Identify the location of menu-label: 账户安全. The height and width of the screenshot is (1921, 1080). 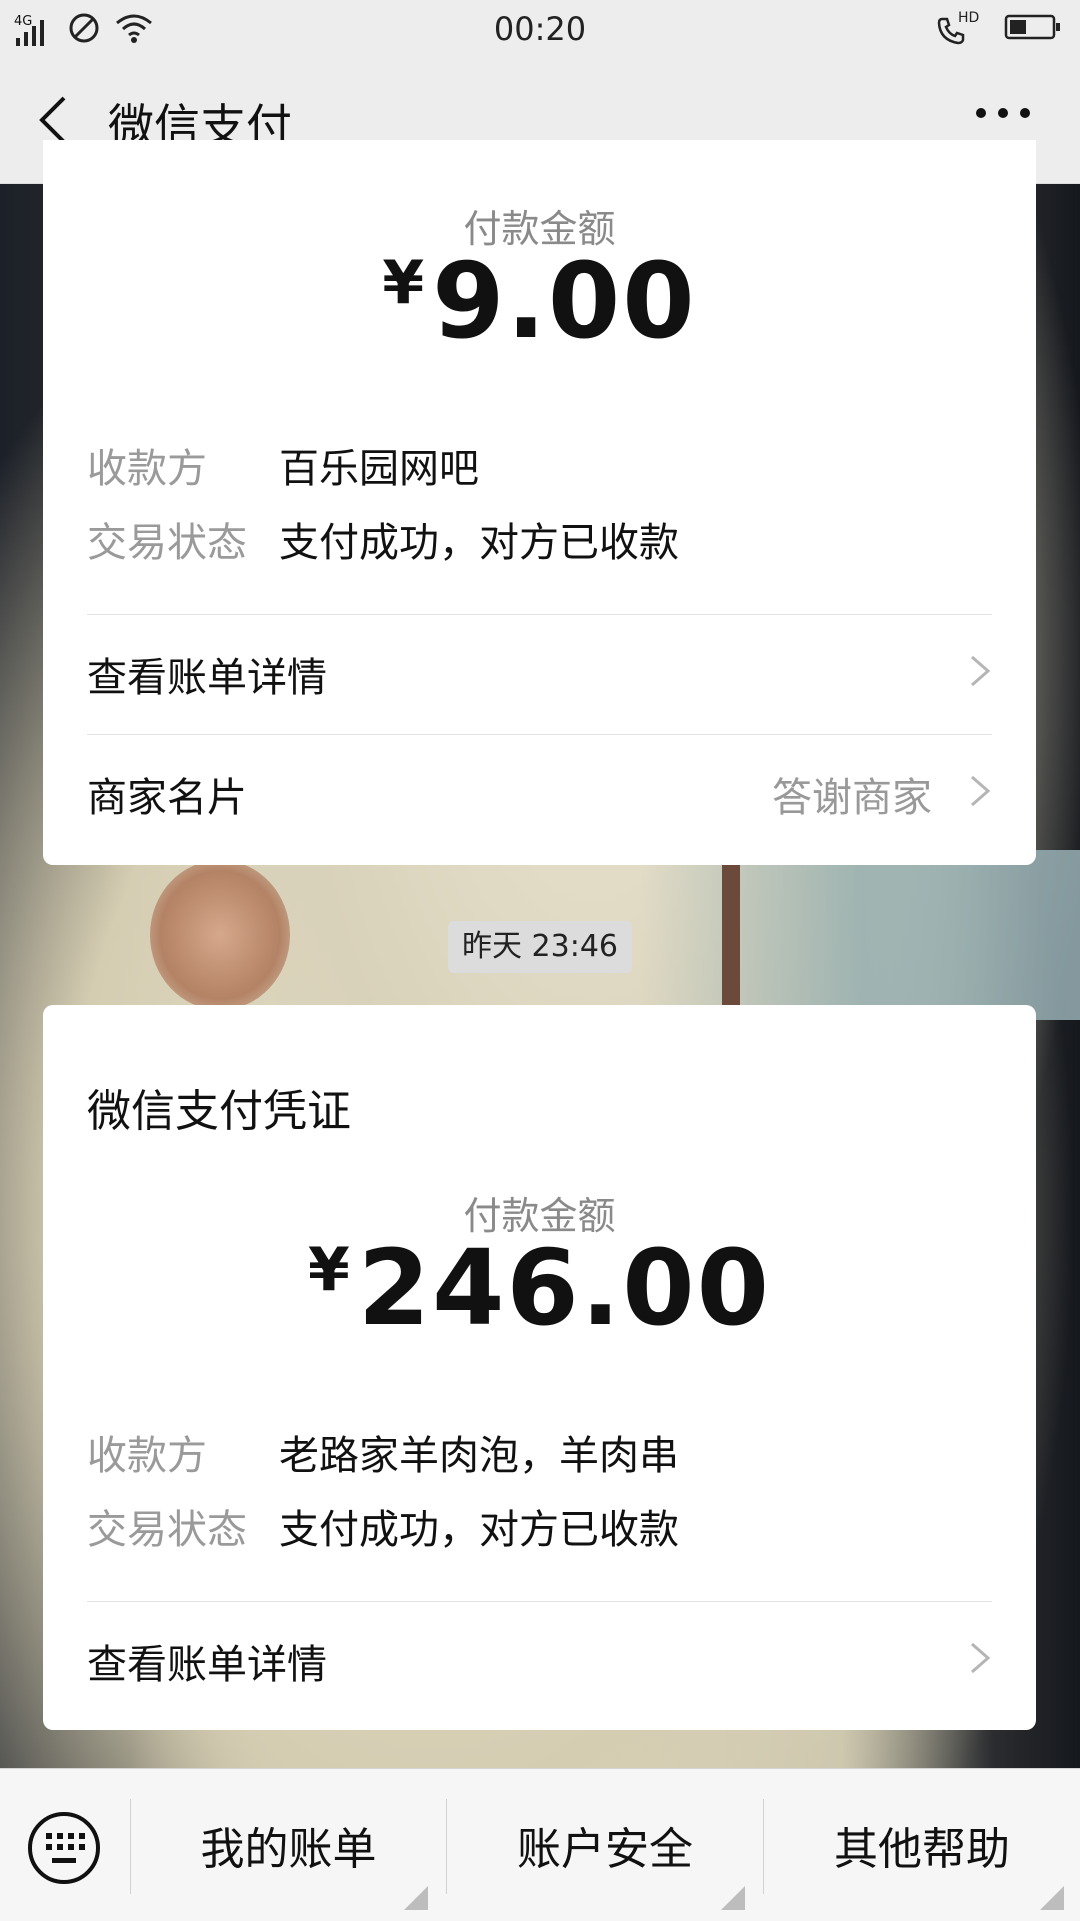
(605, 1849).